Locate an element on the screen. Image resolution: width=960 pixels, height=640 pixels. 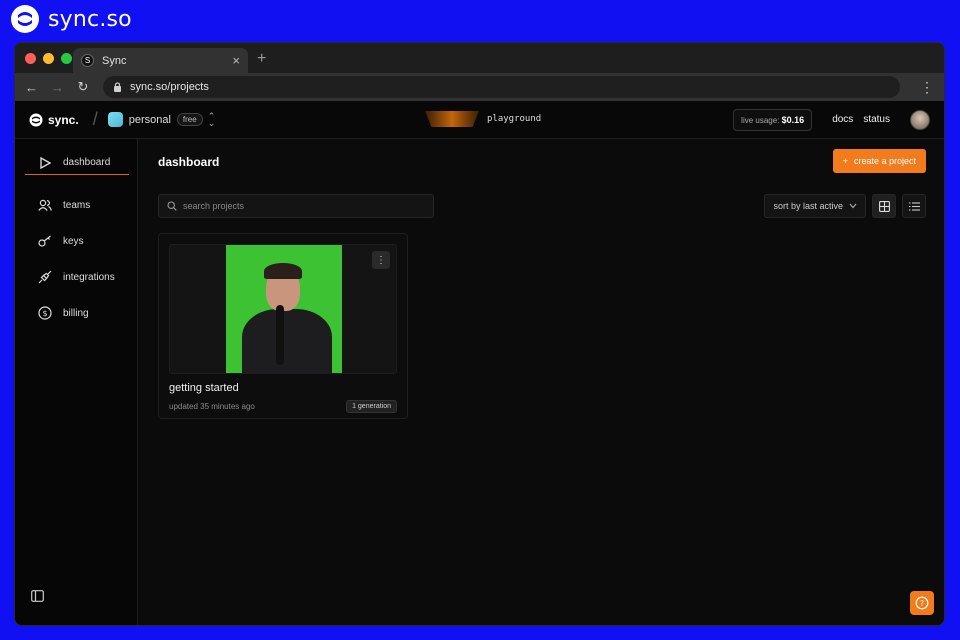
card-menu-button: ⋮ is located at coordinates (381, 260).